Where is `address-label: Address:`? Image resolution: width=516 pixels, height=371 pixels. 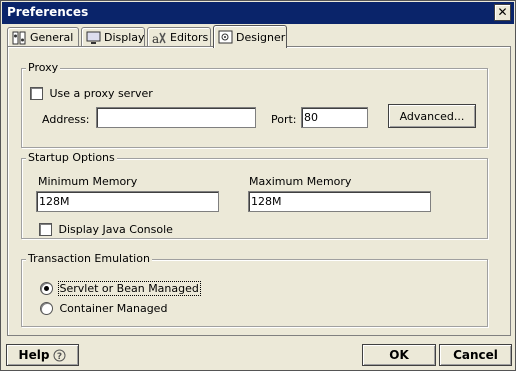
address-label: Address: is located at coordinates (66, 119).